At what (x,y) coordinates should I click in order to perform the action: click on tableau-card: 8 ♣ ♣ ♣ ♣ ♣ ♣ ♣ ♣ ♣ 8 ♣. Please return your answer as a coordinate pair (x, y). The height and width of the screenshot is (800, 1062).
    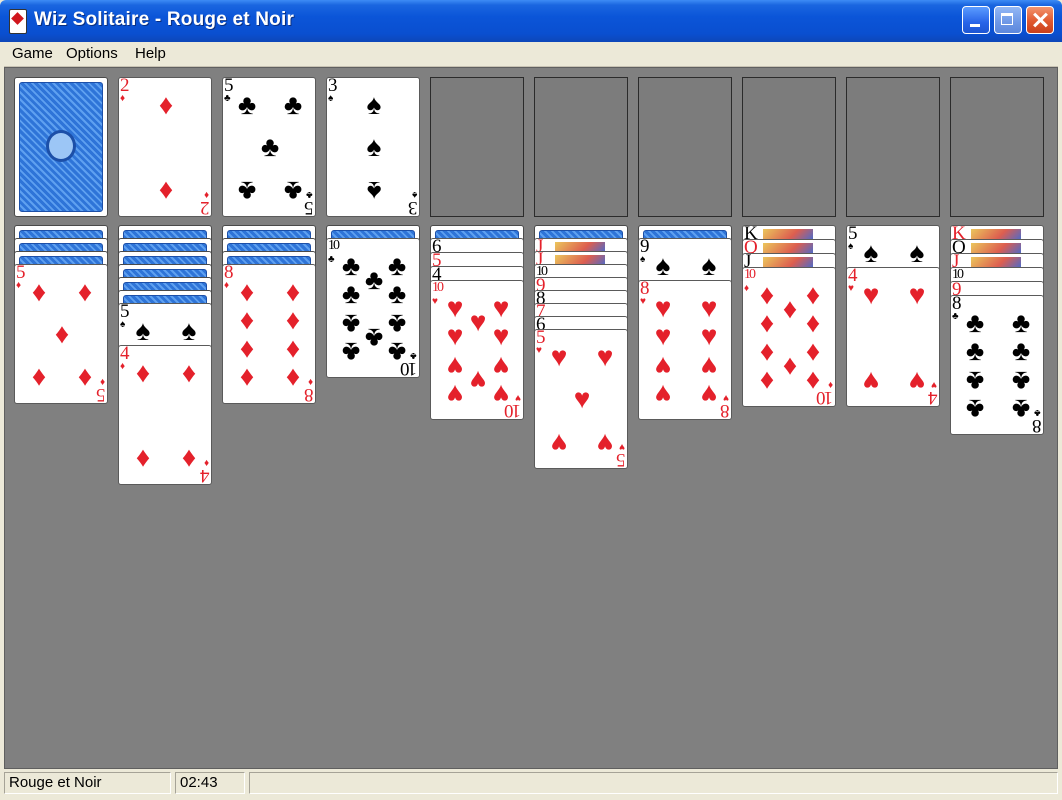
    Looking at the image, I should click on (997, 365).